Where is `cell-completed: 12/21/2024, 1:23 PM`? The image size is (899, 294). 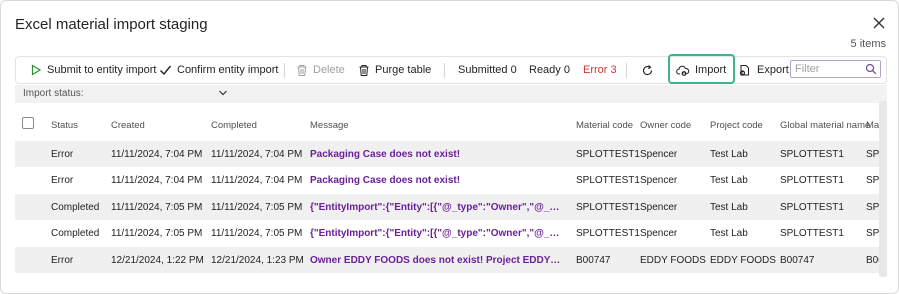
cell-completed: 12/21/2024, 1:23 PM is located at coordinates (257, 260).